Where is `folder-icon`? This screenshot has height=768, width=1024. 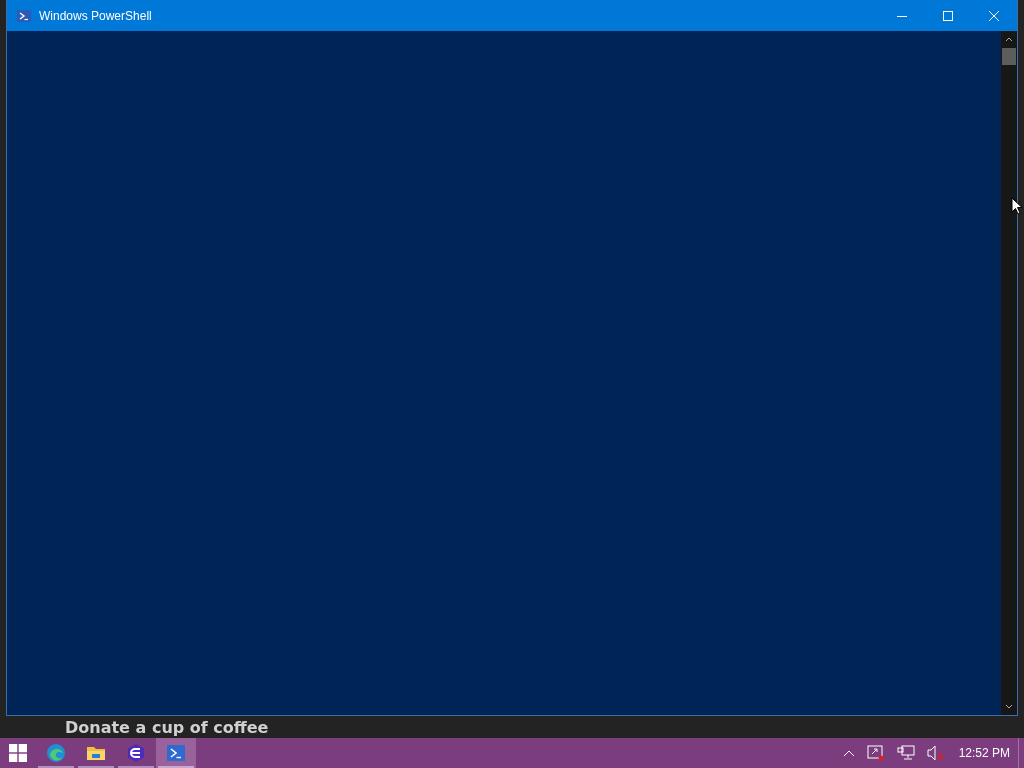 folder-icon is located at coordinates (96, 753).